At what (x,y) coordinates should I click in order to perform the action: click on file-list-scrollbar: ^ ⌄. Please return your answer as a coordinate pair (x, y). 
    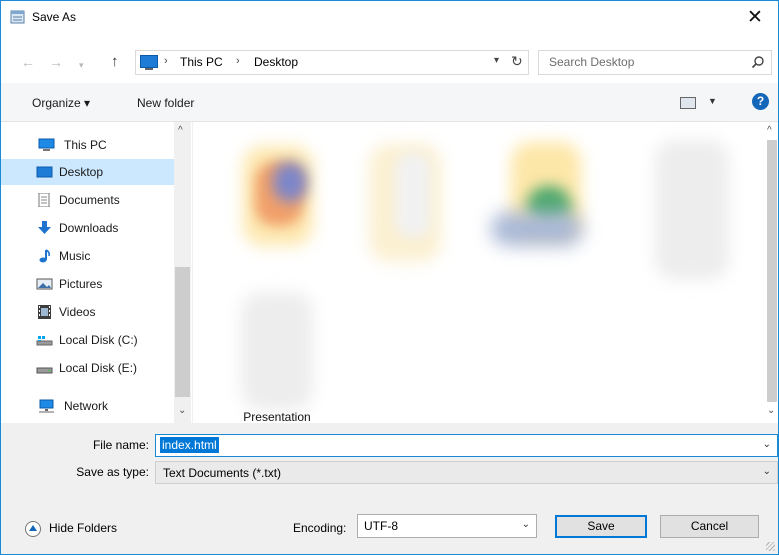
    Looking at the image, I should click on (771, 272).